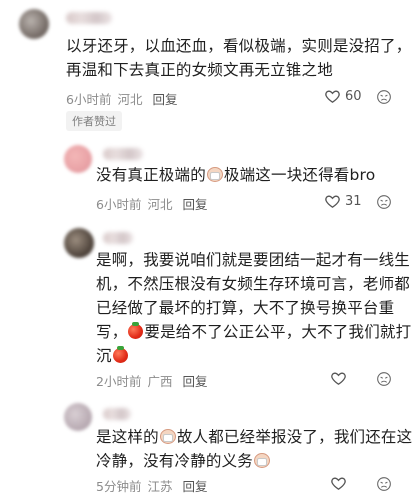 The width and height of the screenshot is (413, 500). I want to click on comment-line: 机，不然压根没有女频生存环境可言，老师都, so click(253, 284).